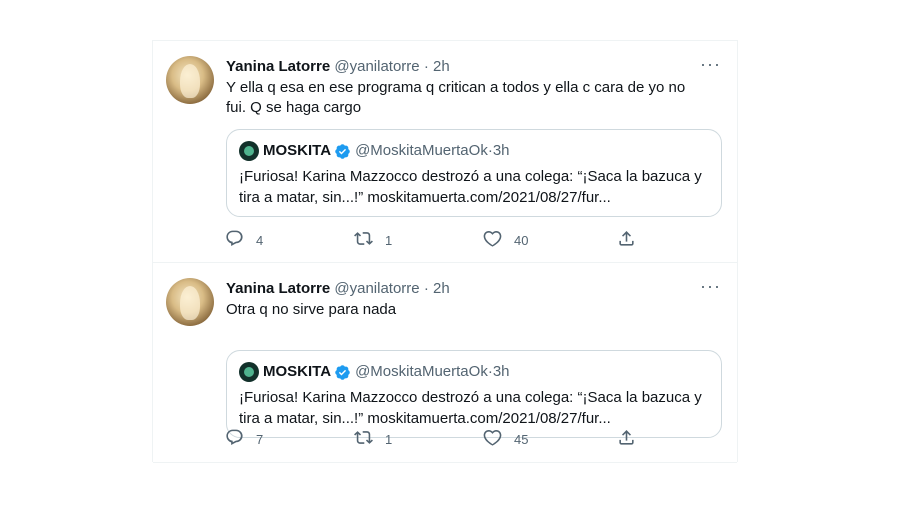 The height and width of the screenshot is (505, 900). Describe the element at coordinates (445, 439) in the screenshot. I see `tweet-actions: 7 1 45` at that location.